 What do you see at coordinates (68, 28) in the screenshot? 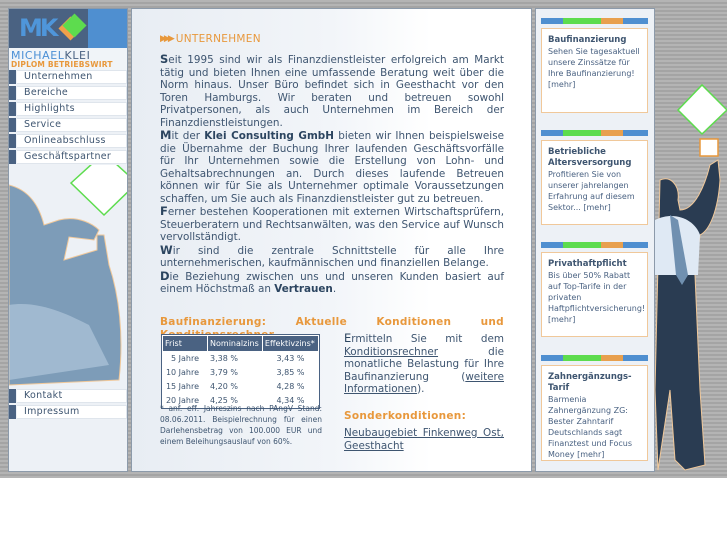
I see `logo: MK` at bounding box center [68, 28].